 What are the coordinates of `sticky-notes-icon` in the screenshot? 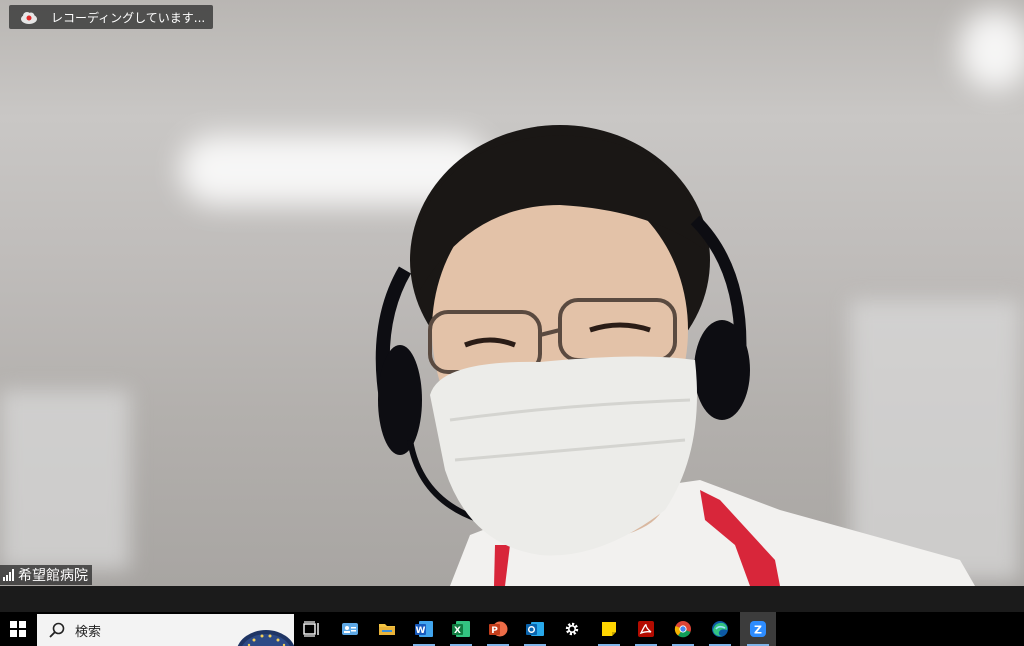 It's located at (609, 629).